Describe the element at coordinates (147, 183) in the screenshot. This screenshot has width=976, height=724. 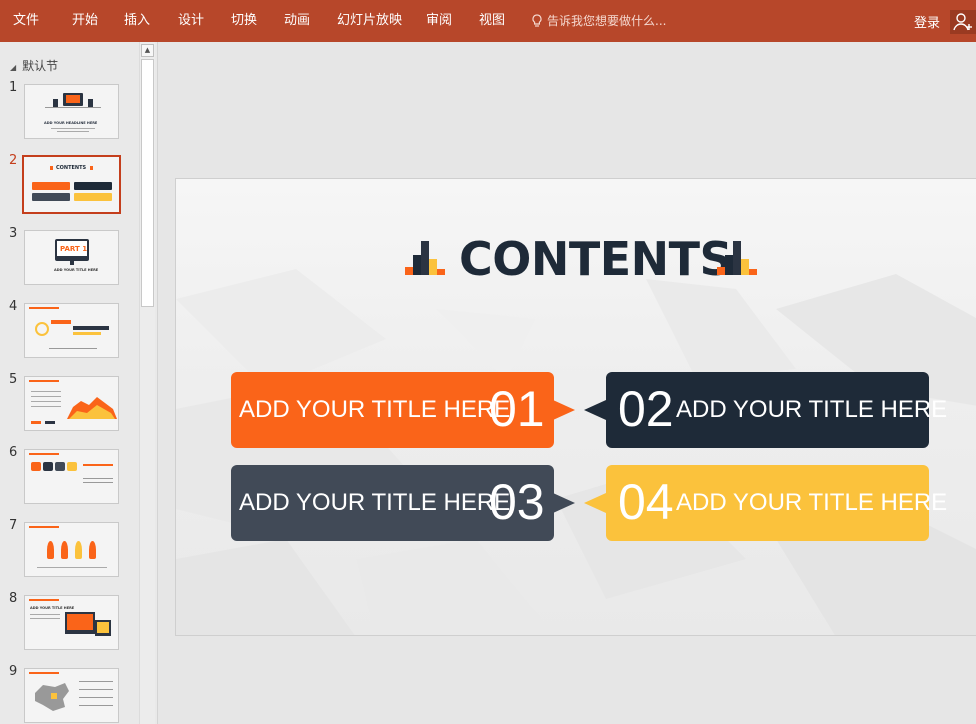
I see `scrollbar-thumb` at that location.